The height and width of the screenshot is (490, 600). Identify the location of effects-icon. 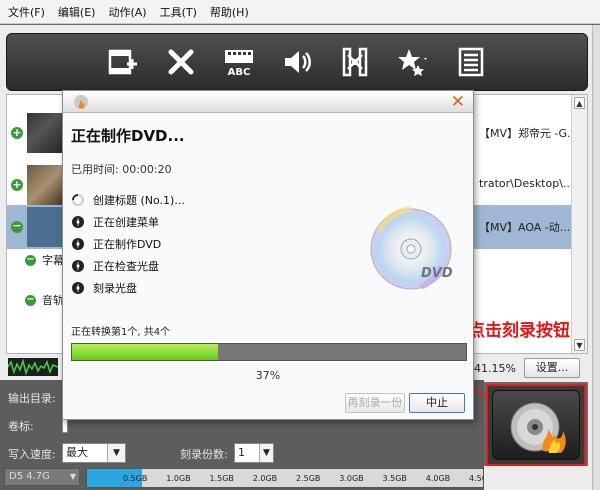
(413, 62).